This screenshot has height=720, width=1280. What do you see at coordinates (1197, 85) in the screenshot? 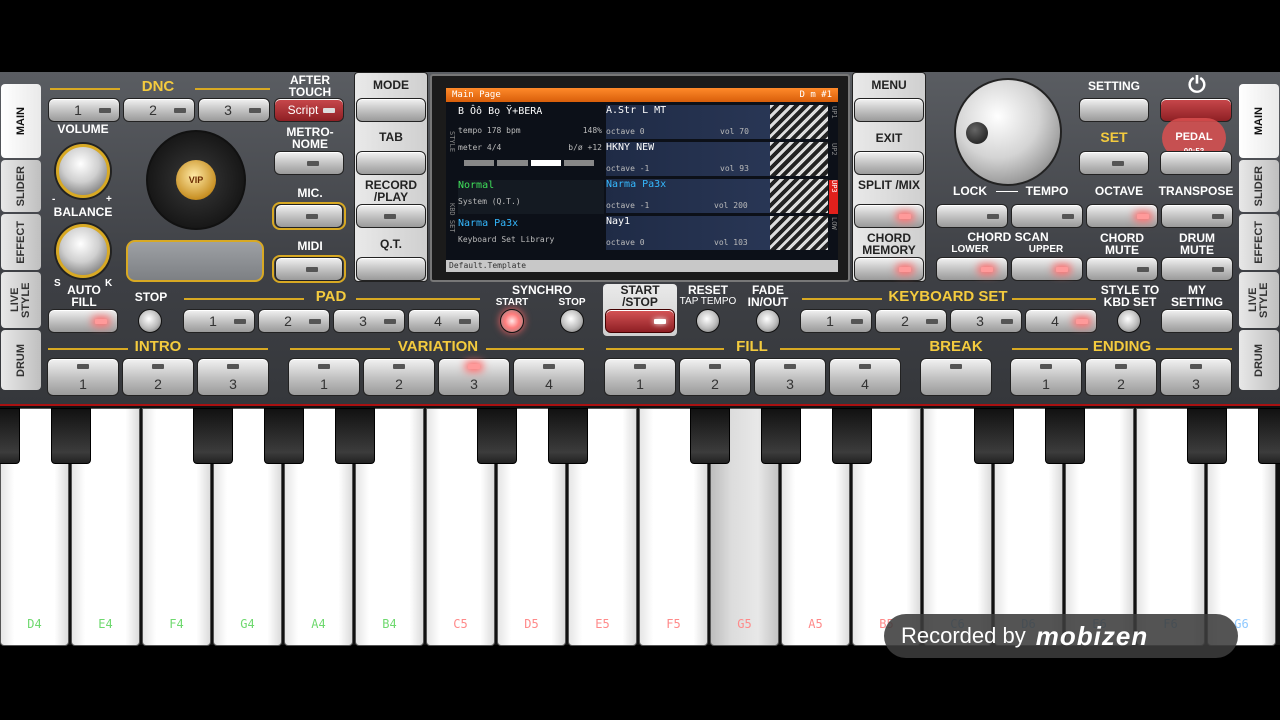
I see `power-icon: ⏻` at bounding box center [1197, 85].